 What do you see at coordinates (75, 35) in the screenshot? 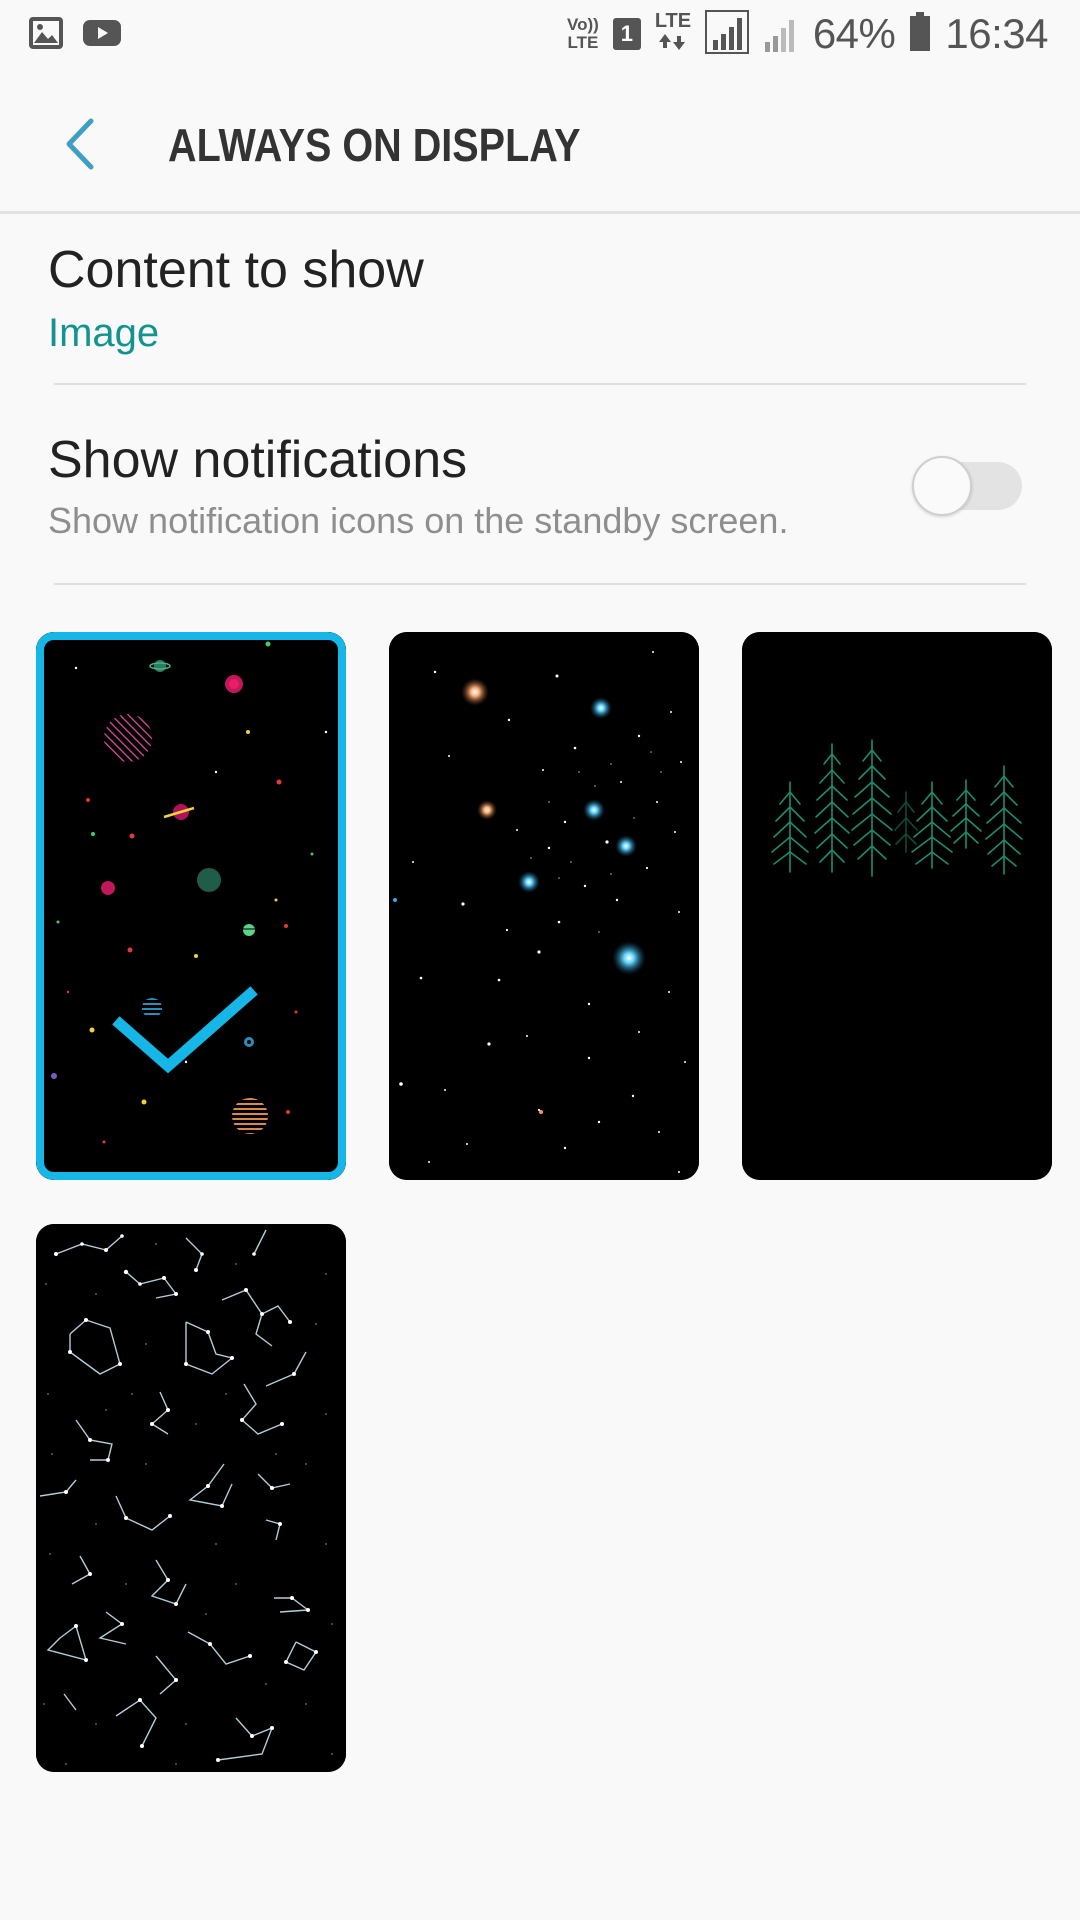
I see `status-left-icons` at bounding box center [75, 35].